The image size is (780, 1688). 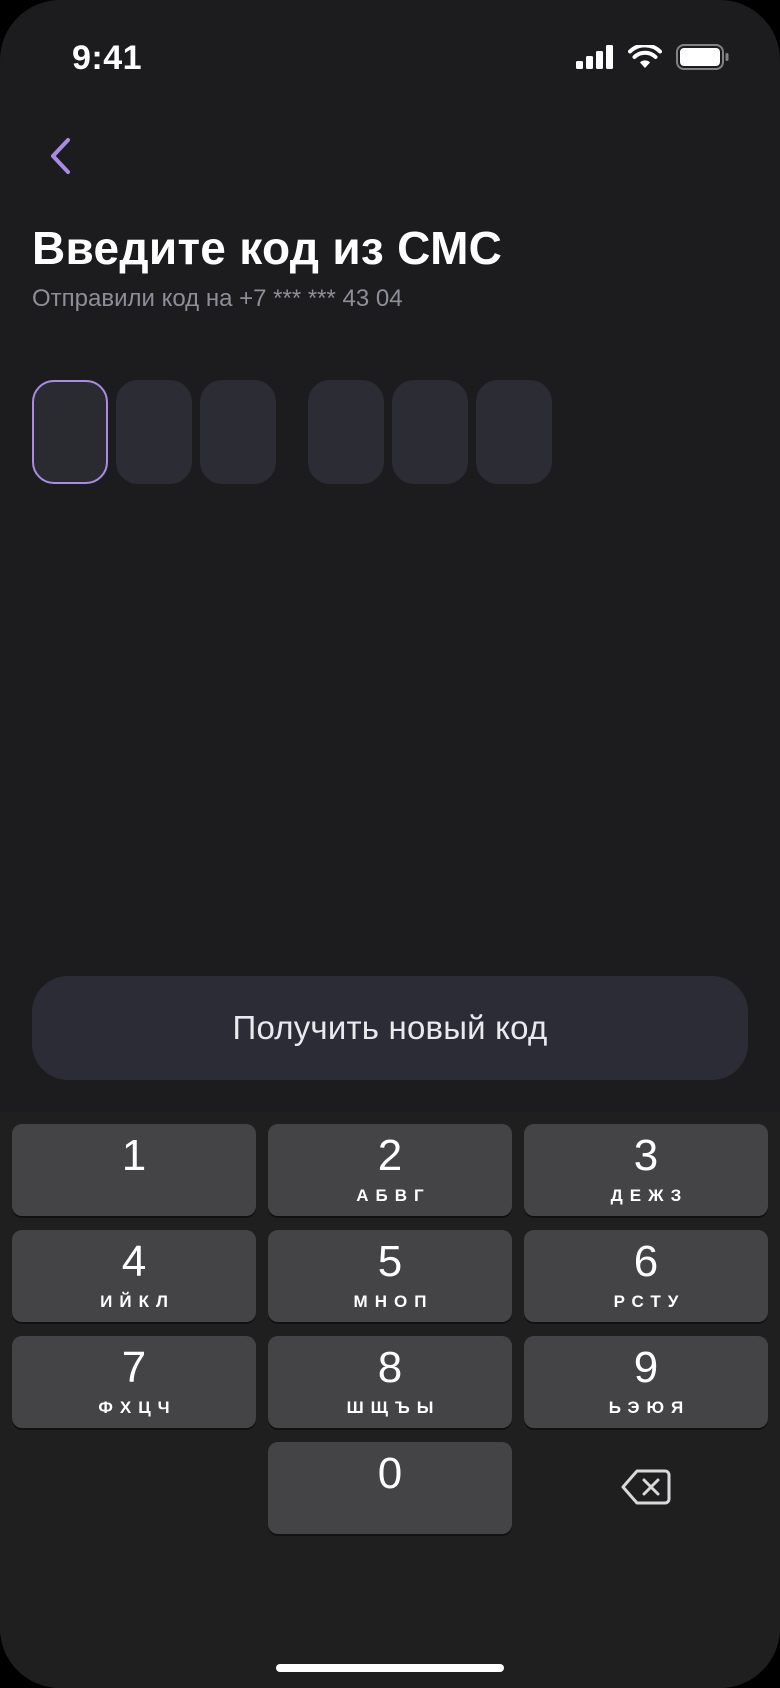 I want to click on status-time: 9:41, so click(x=107, y=58).